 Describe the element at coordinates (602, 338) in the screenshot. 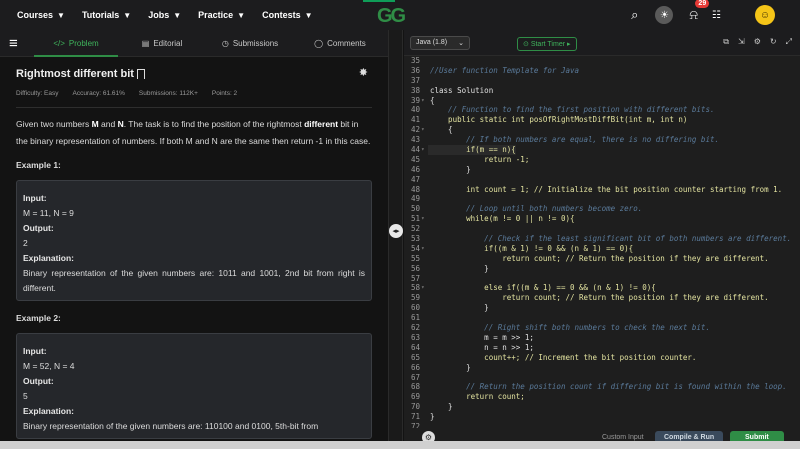

I see `code-line: 63 m = m >> 1;` at that location.